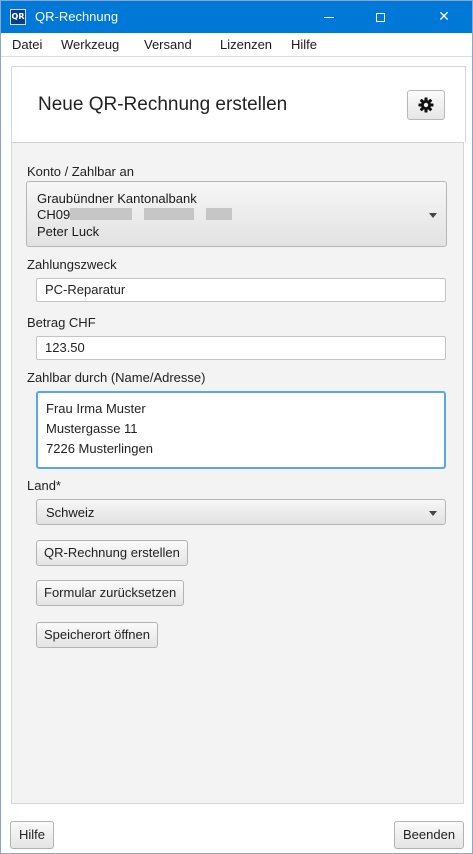 This screenshot has height=854, width=473. Describe the element at coordinates (168, 44) in the screenshot. I see `menu-versand: Versand` at that location.